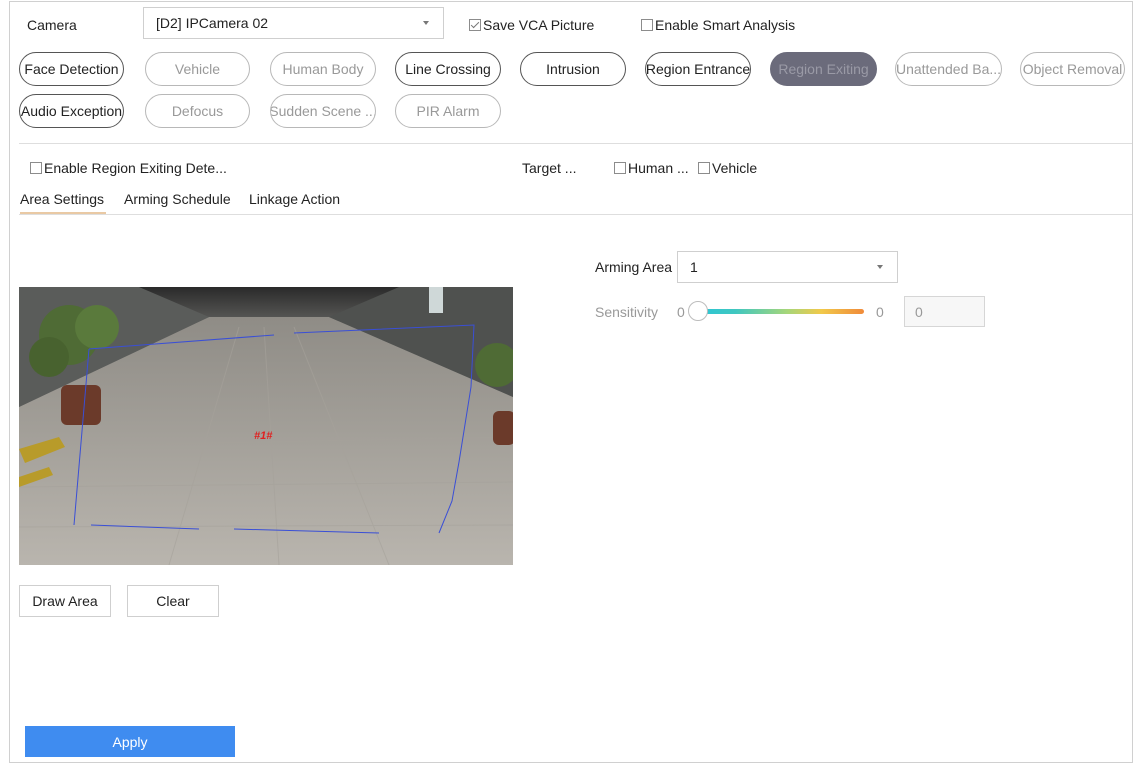  Describe the element at coordinates (919, 311) in the screenshot. I see `sensitivity-value: 0` at that location.